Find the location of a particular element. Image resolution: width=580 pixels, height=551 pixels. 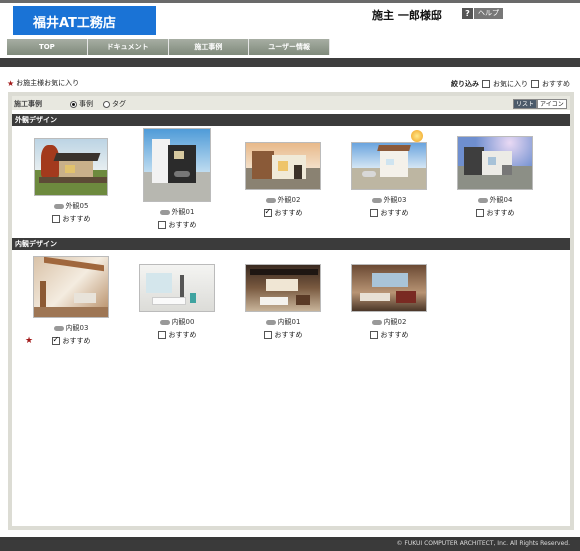

case-item: 内観02 おすすめ is located at coordinates (389, 302).